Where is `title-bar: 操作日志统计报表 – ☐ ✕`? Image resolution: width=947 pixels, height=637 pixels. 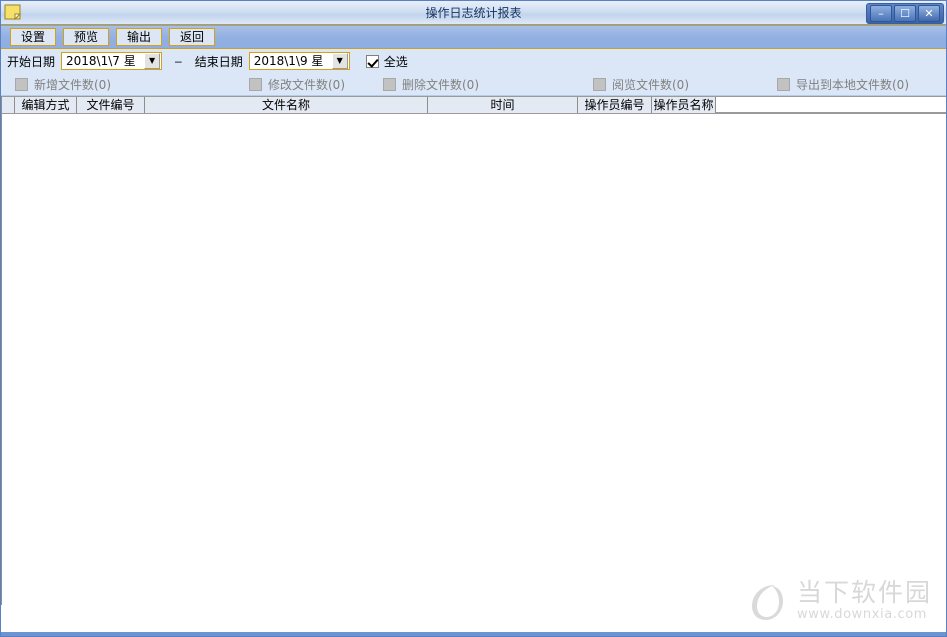
title-bar: 操作日志统计报表 – ☐ ✕ is located at coordinates (473, 13).